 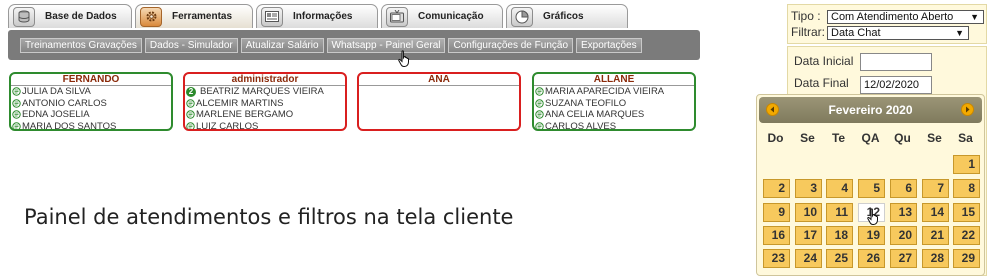 I want to click on data-inicial-input, so click(x=896, y=62).